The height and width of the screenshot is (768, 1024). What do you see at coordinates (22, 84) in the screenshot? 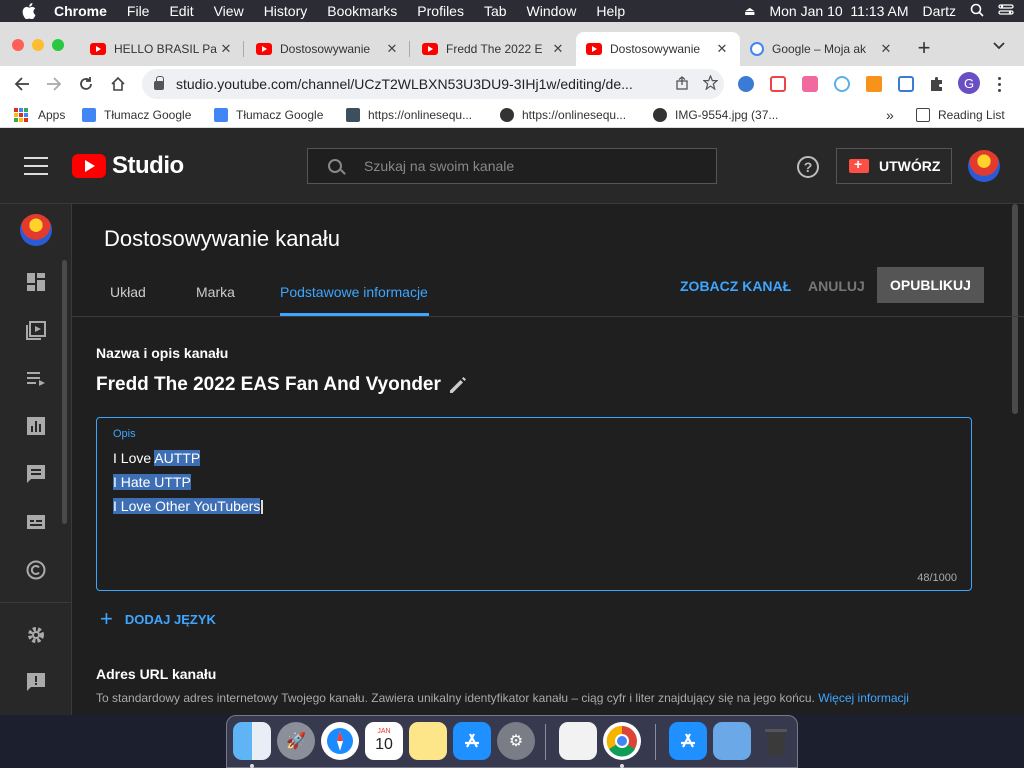
I see `back-arrow-icon` at bounding box center [22, 84].